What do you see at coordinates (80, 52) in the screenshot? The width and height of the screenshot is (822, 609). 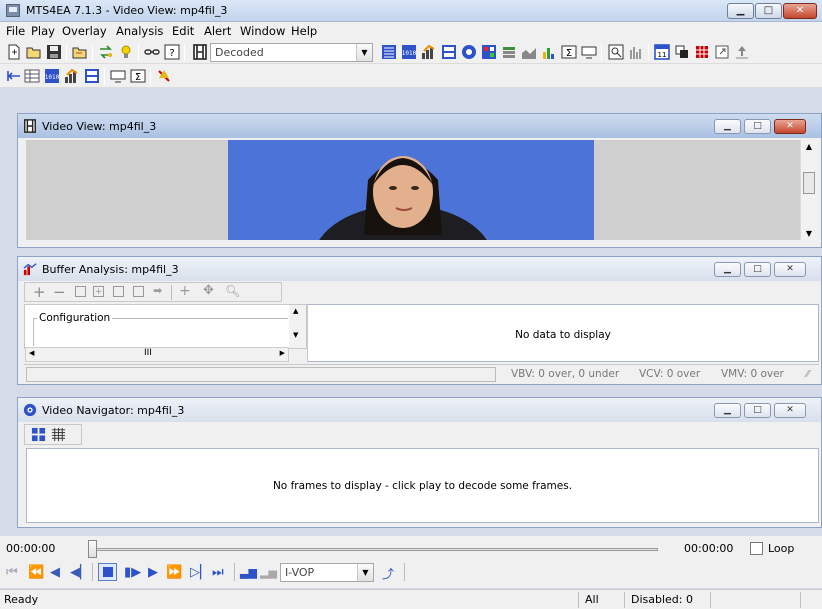 I see `open-stream-icon` at bounding box center [80, 52].